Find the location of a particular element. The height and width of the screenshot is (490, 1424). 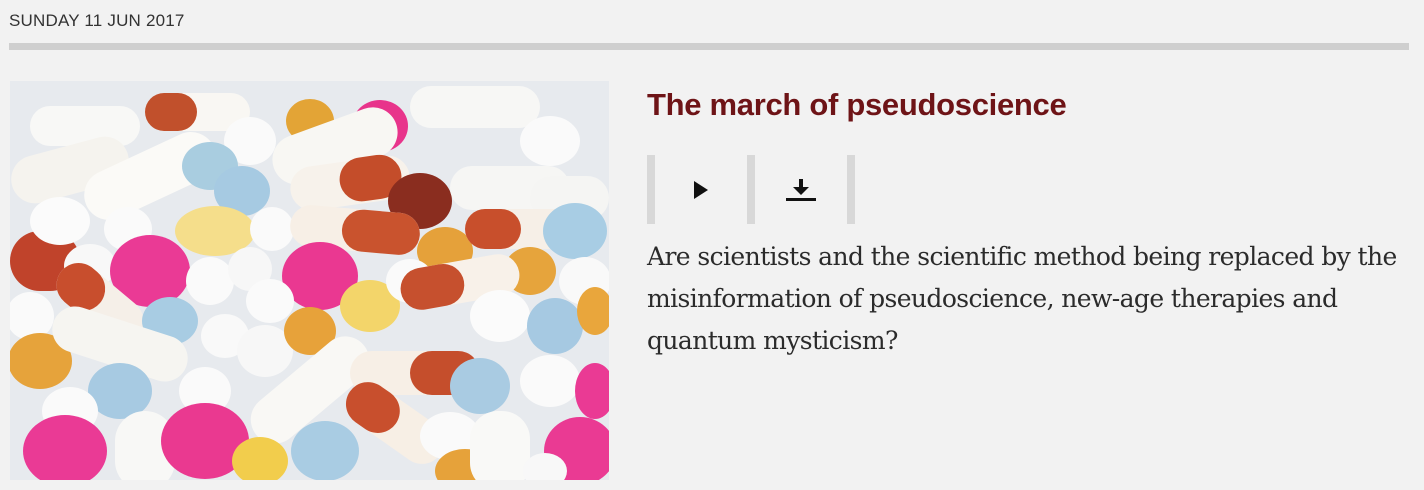

download-icon is located at coordinates (801, 189).